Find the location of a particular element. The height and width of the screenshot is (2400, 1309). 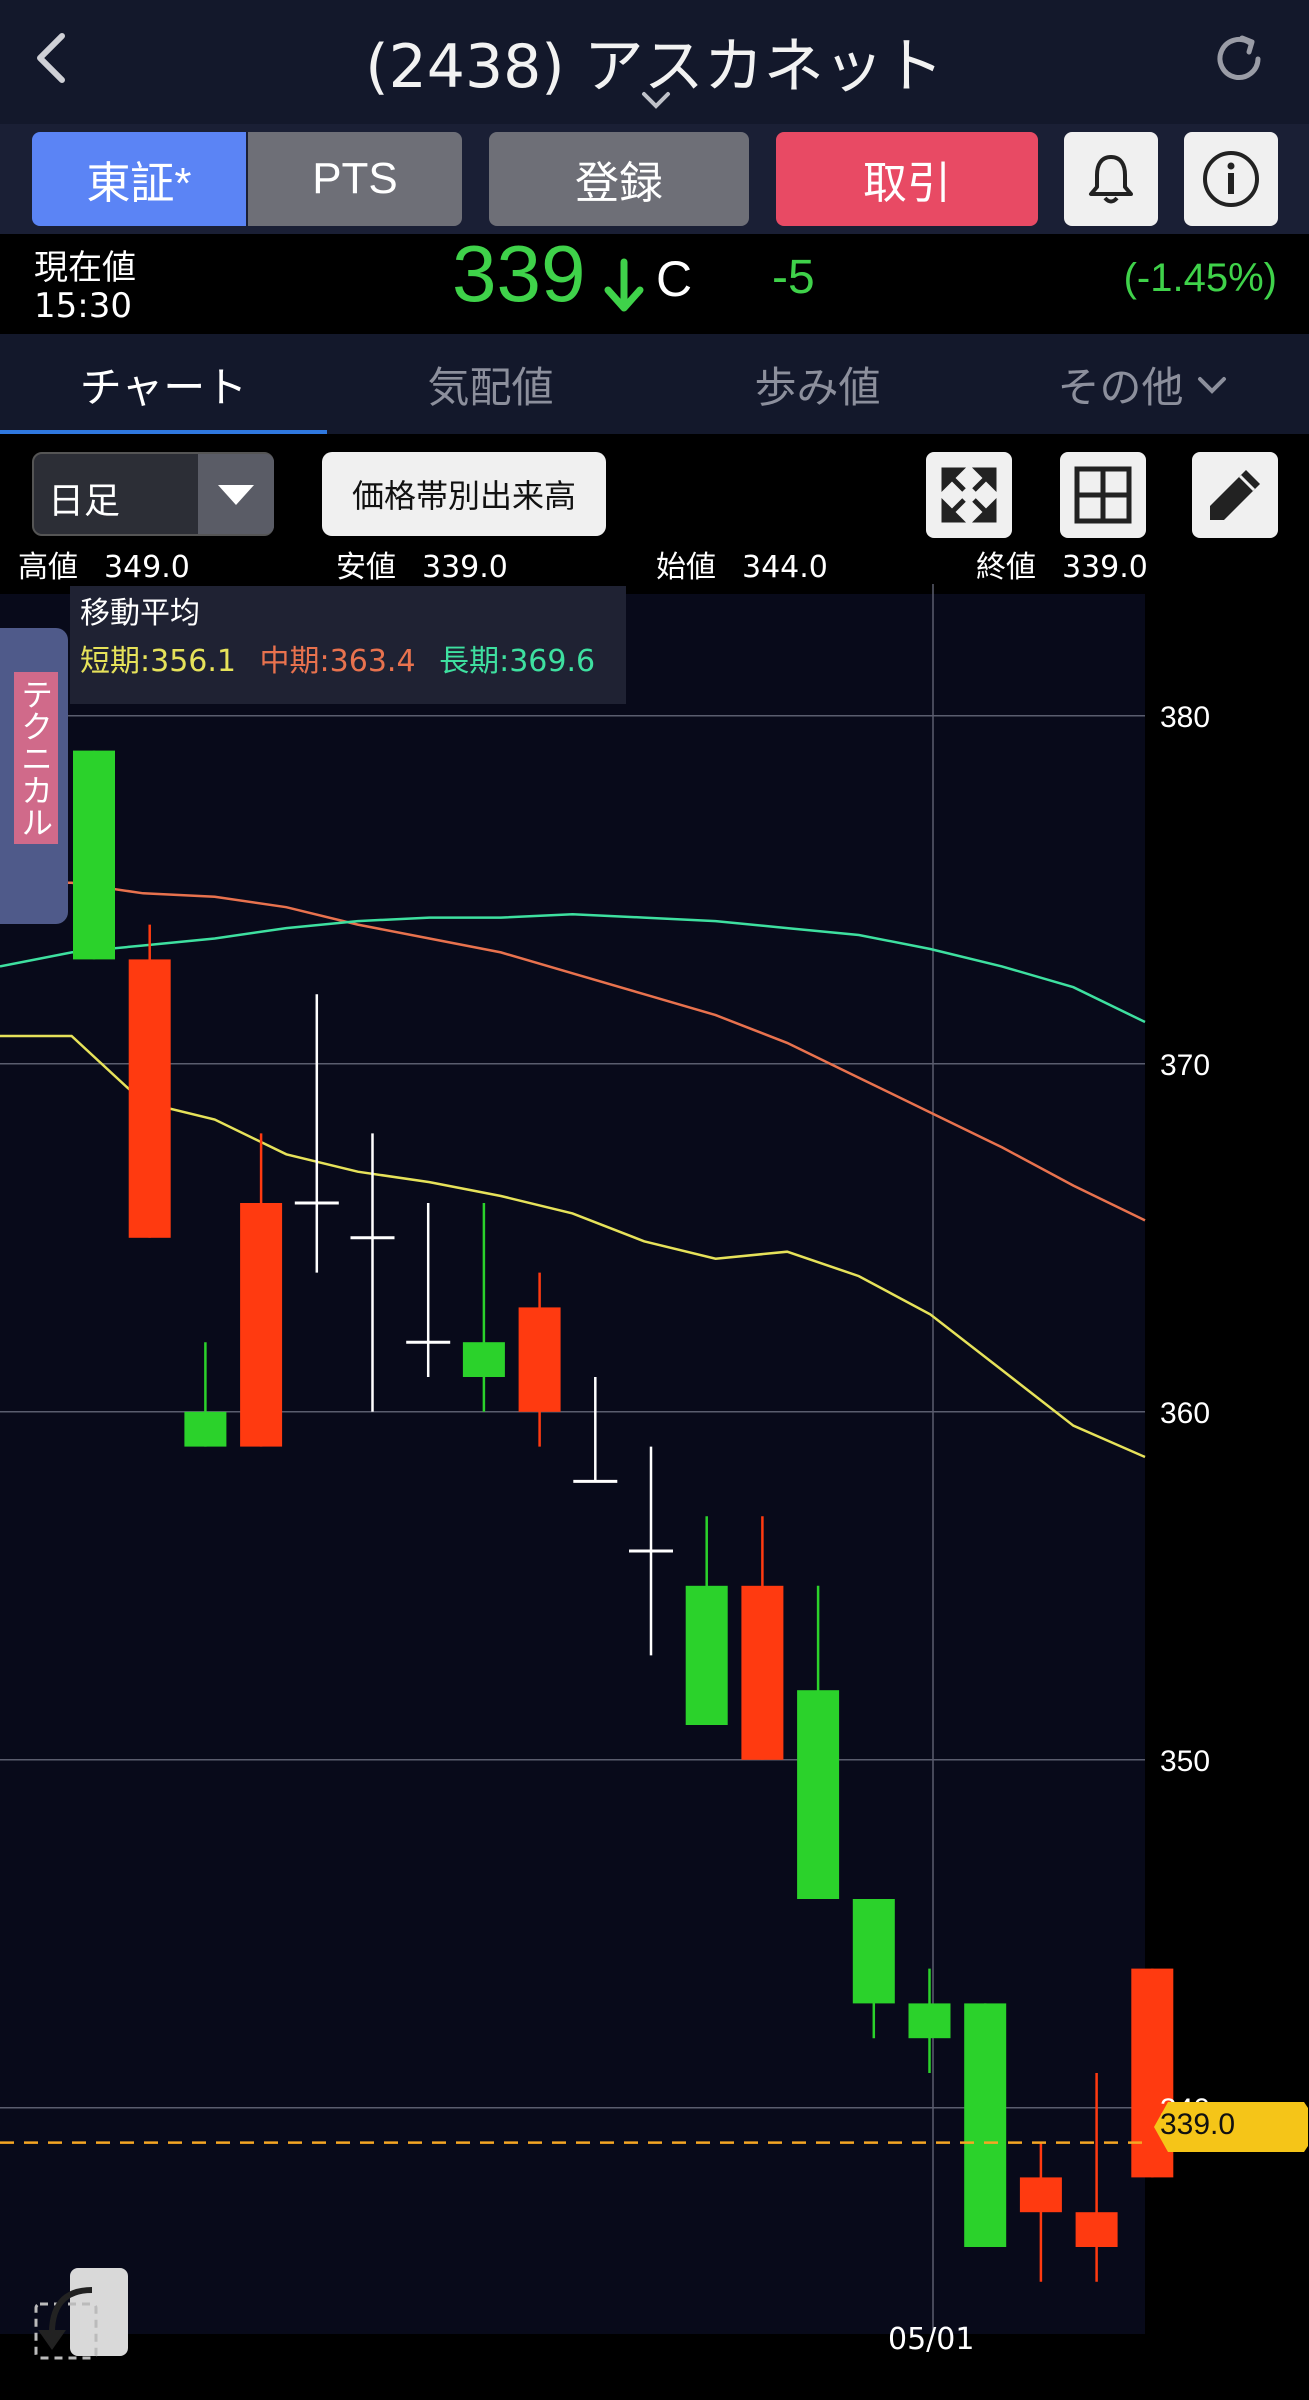

y-tick-label: 380 is located at coordinates (1185, 717).